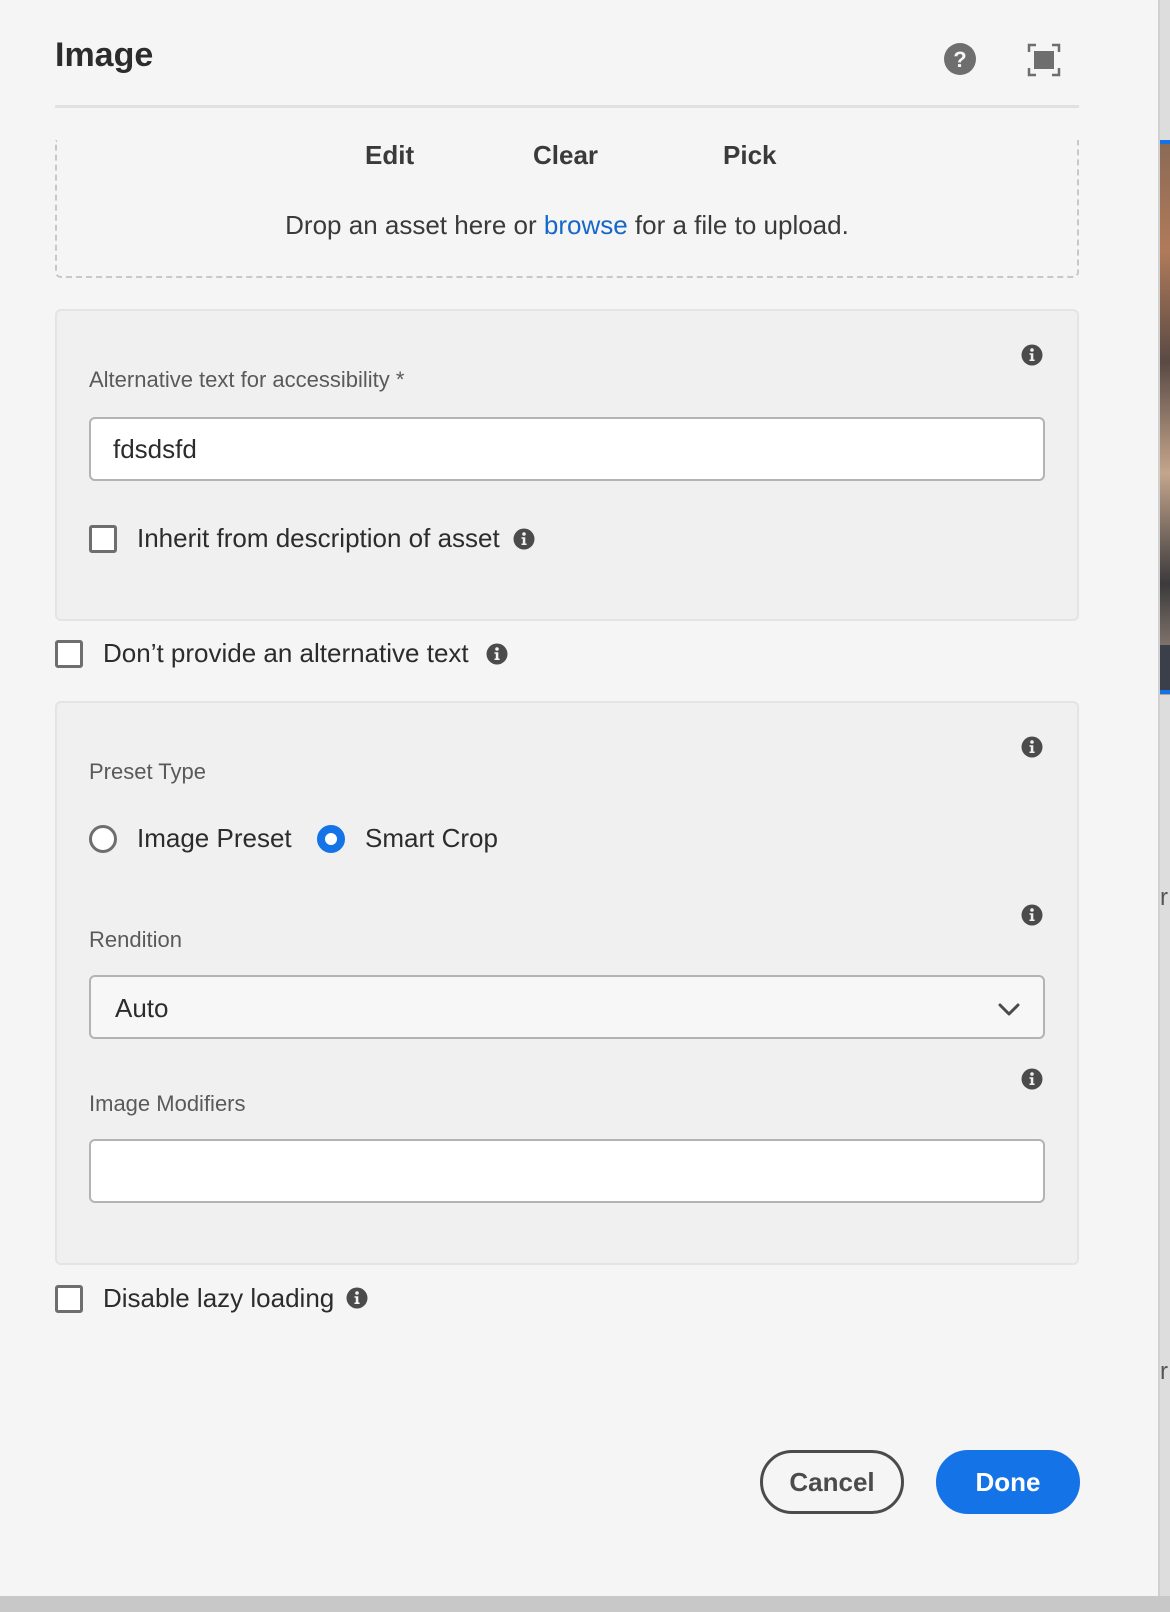  I want to click on chevron-down-icon, so click(1009, 1009).